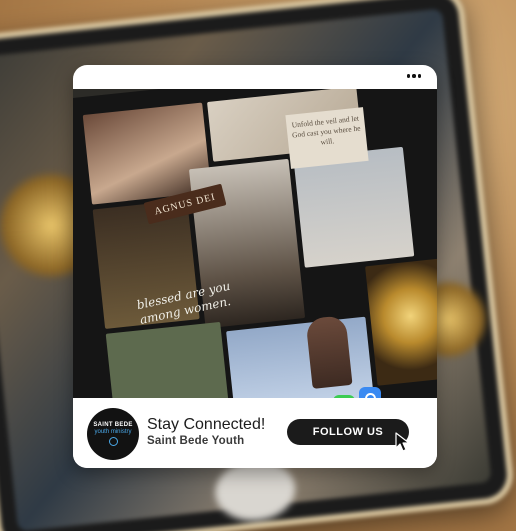 The height and width of the screenshot is (531, 516). Describe the element at coordinates (196, 441) in the screenshot. I see `account-name: Saint Bede Youth` at that location.